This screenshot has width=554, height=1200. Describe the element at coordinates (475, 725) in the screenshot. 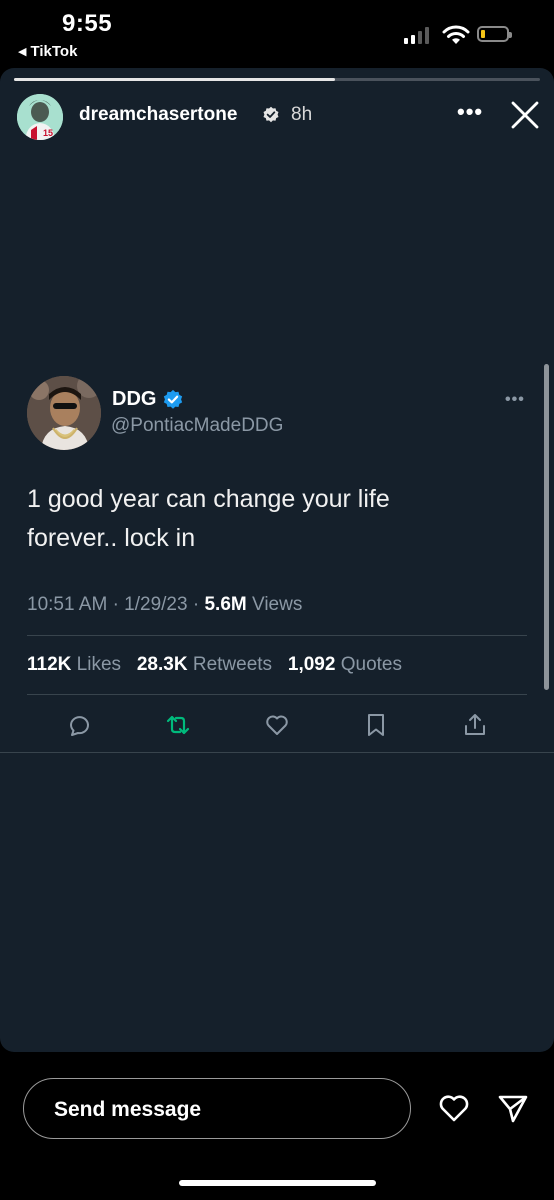

I see `share-icon` at that location.